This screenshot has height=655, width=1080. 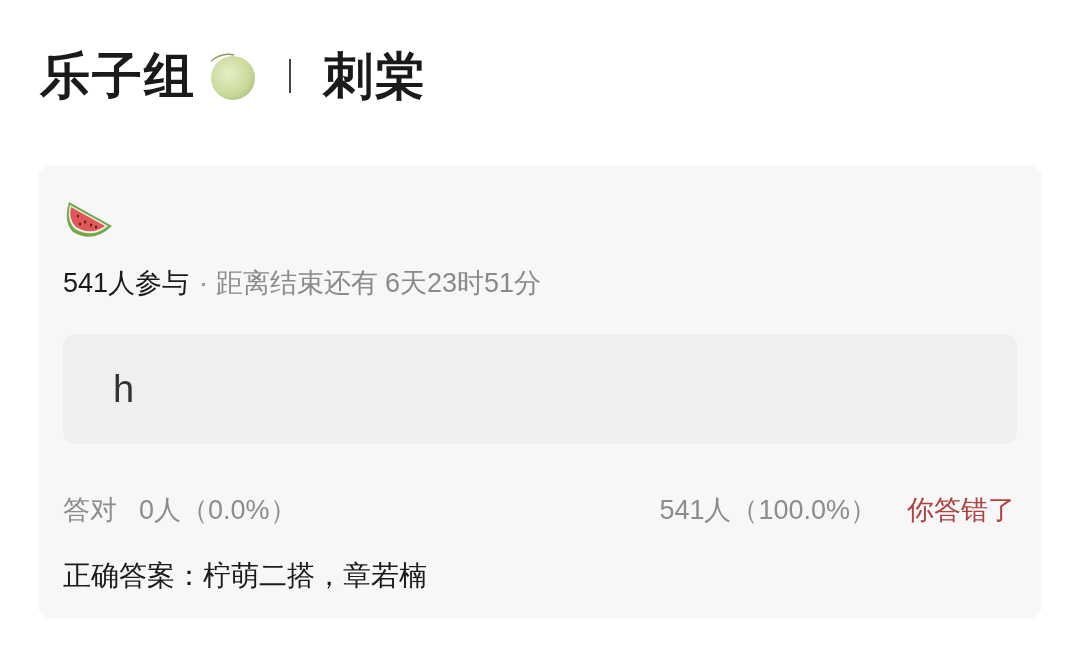 What do you see at coordinates (540, 389) in the screenshot?
I see `answer-option: h` at bounding box center [540, 389].